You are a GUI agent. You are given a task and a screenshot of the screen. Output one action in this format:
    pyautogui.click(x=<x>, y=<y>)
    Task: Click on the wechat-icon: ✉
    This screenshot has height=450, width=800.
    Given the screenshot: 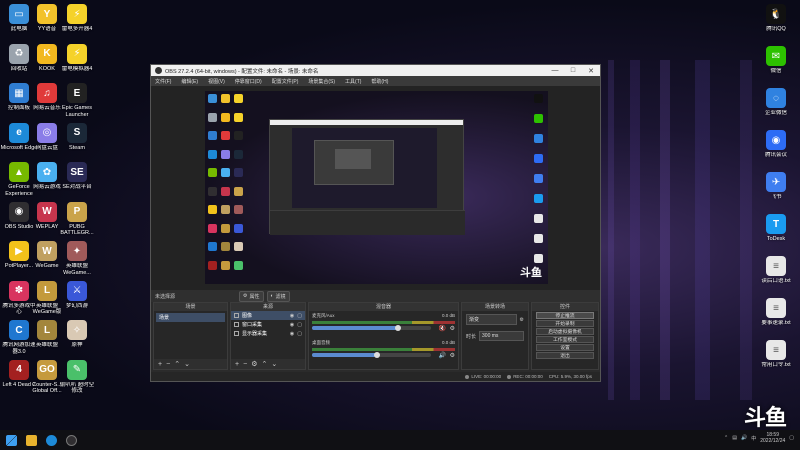 What is the action you would take?
    pyautogui.click(x=776, y=56)
    